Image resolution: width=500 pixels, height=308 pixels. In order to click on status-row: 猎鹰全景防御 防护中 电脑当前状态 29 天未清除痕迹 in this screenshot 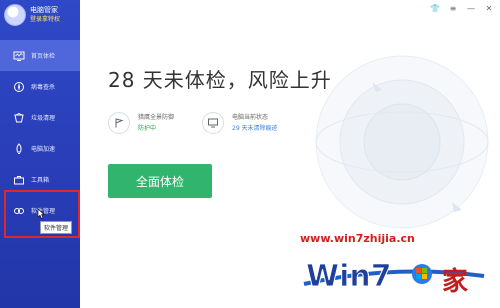, I will do `click(207, 123)`.